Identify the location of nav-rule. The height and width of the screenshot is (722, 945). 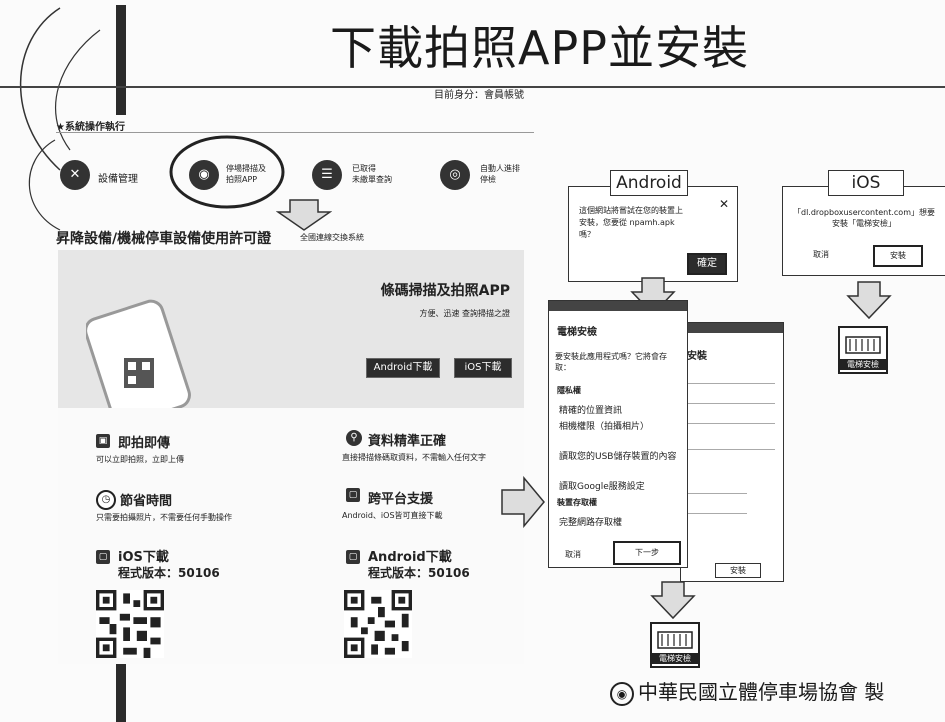
(295, 132).